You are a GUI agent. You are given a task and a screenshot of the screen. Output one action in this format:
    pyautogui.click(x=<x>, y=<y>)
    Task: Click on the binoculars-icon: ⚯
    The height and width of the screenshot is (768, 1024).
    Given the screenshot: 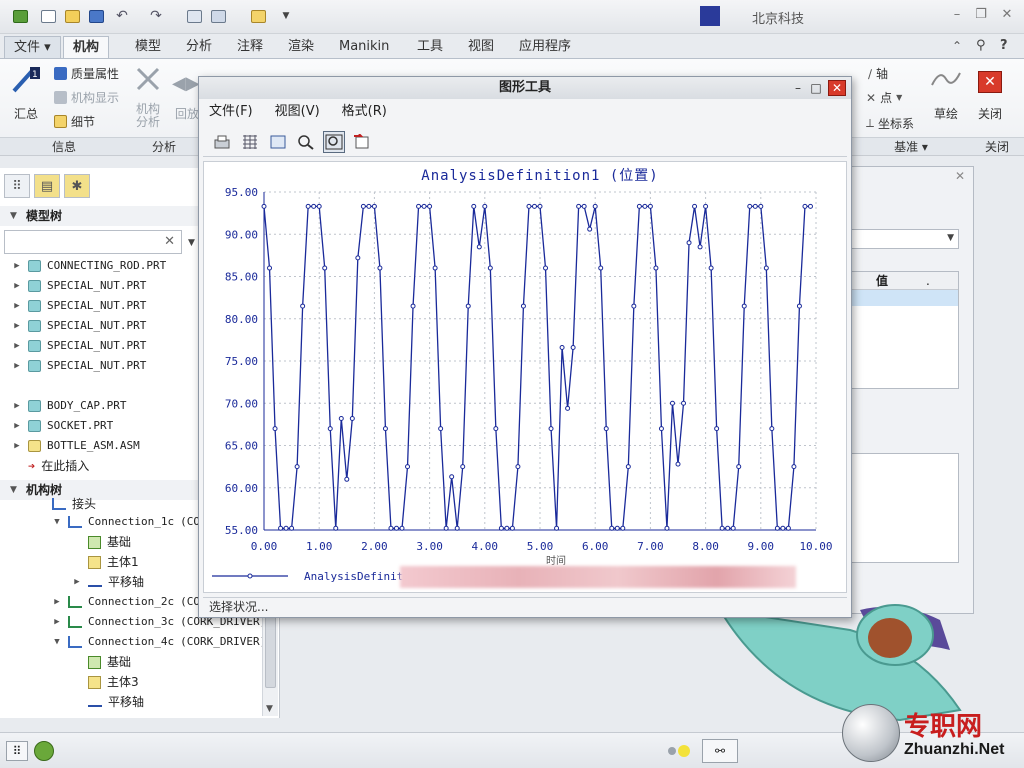 What is the action you would take?
    pyautogui.click(x=720, y=751)
    